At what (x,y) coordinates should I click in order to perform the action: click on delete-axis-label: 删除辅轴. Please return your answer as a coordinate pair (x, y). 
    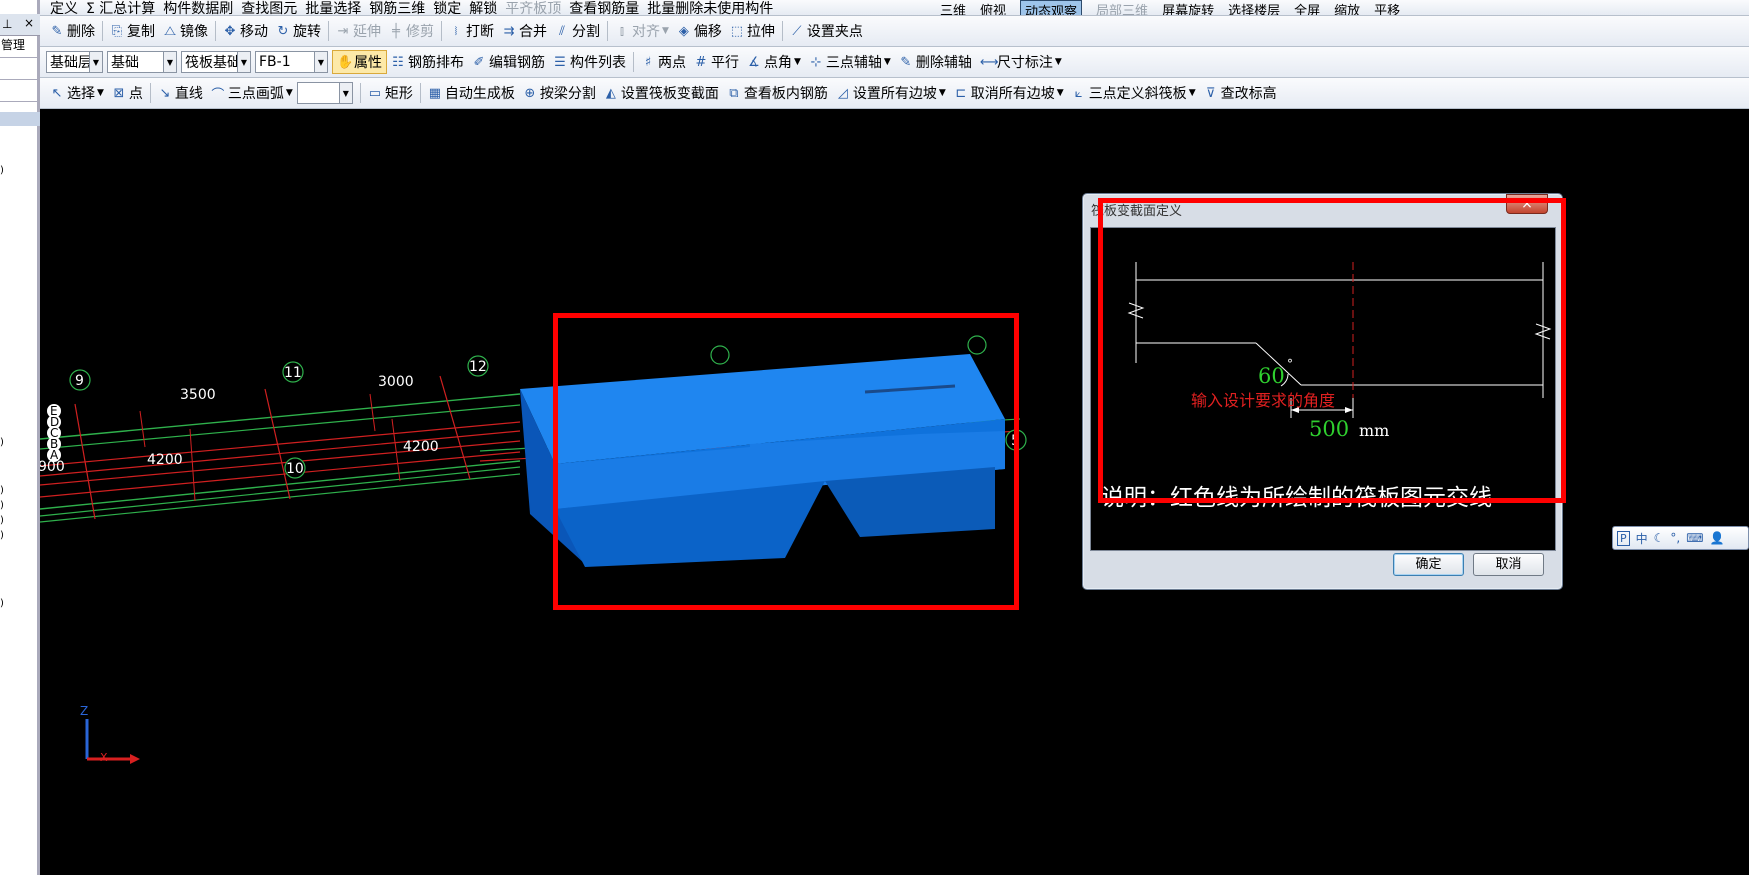
    Looking at the image, I should click on (943, 63).